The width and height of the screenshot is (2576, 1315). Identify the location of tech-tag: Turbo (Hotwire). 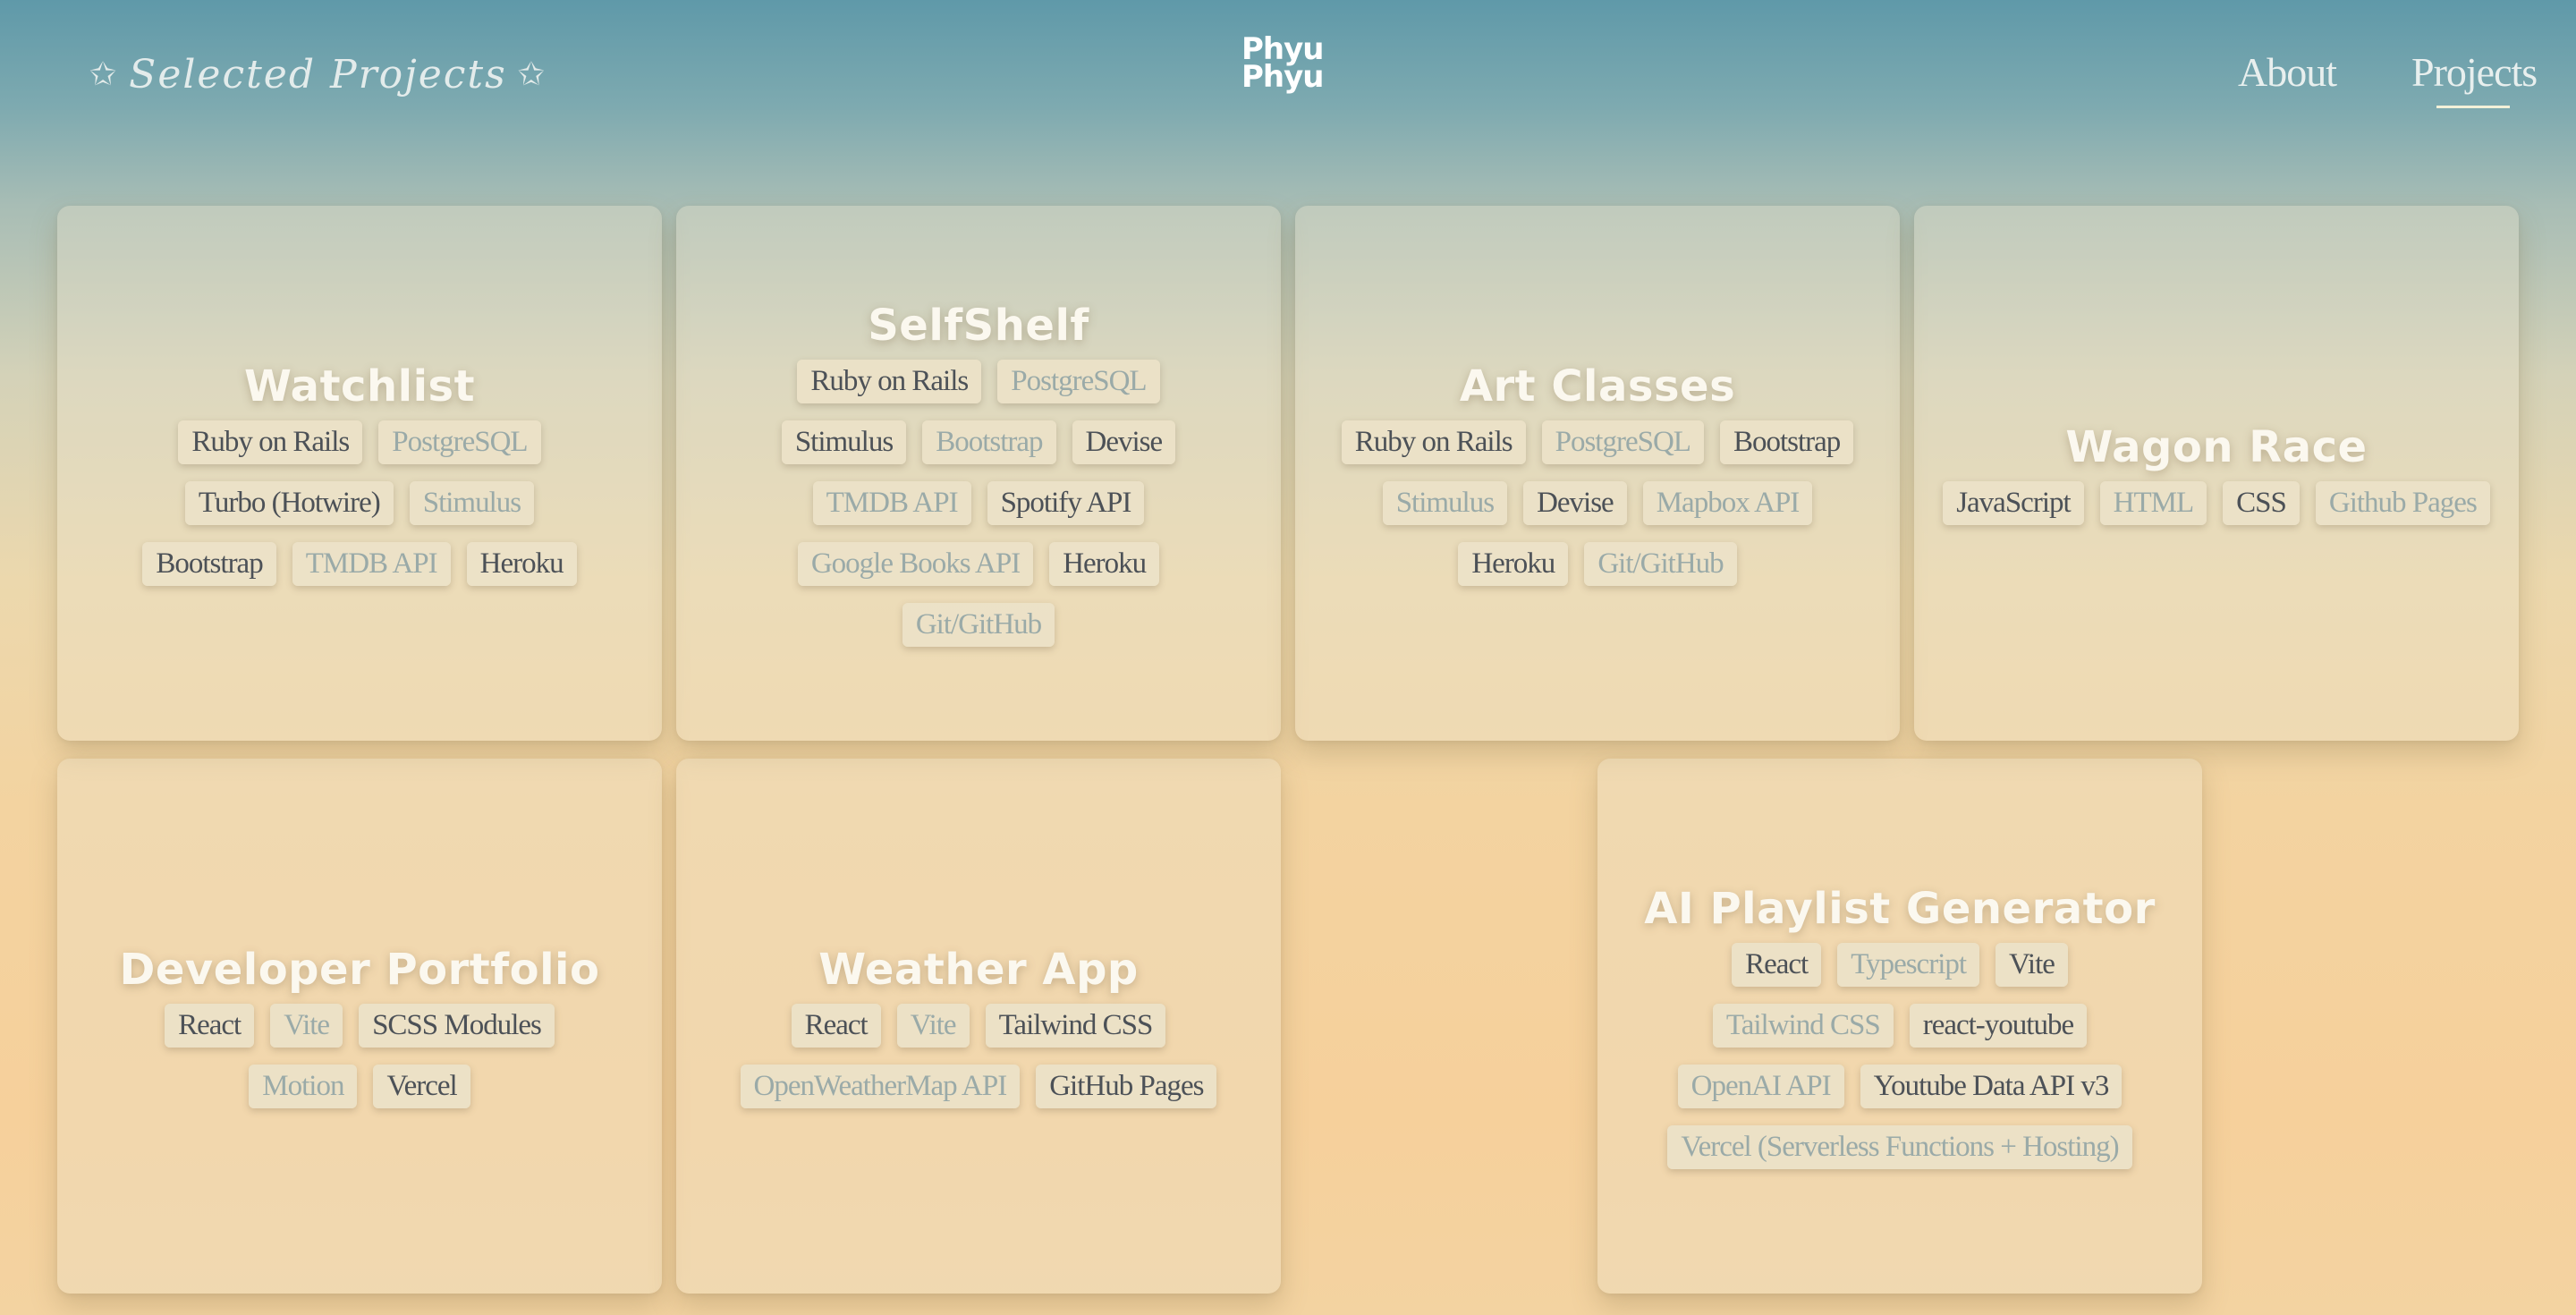
(289, 502).